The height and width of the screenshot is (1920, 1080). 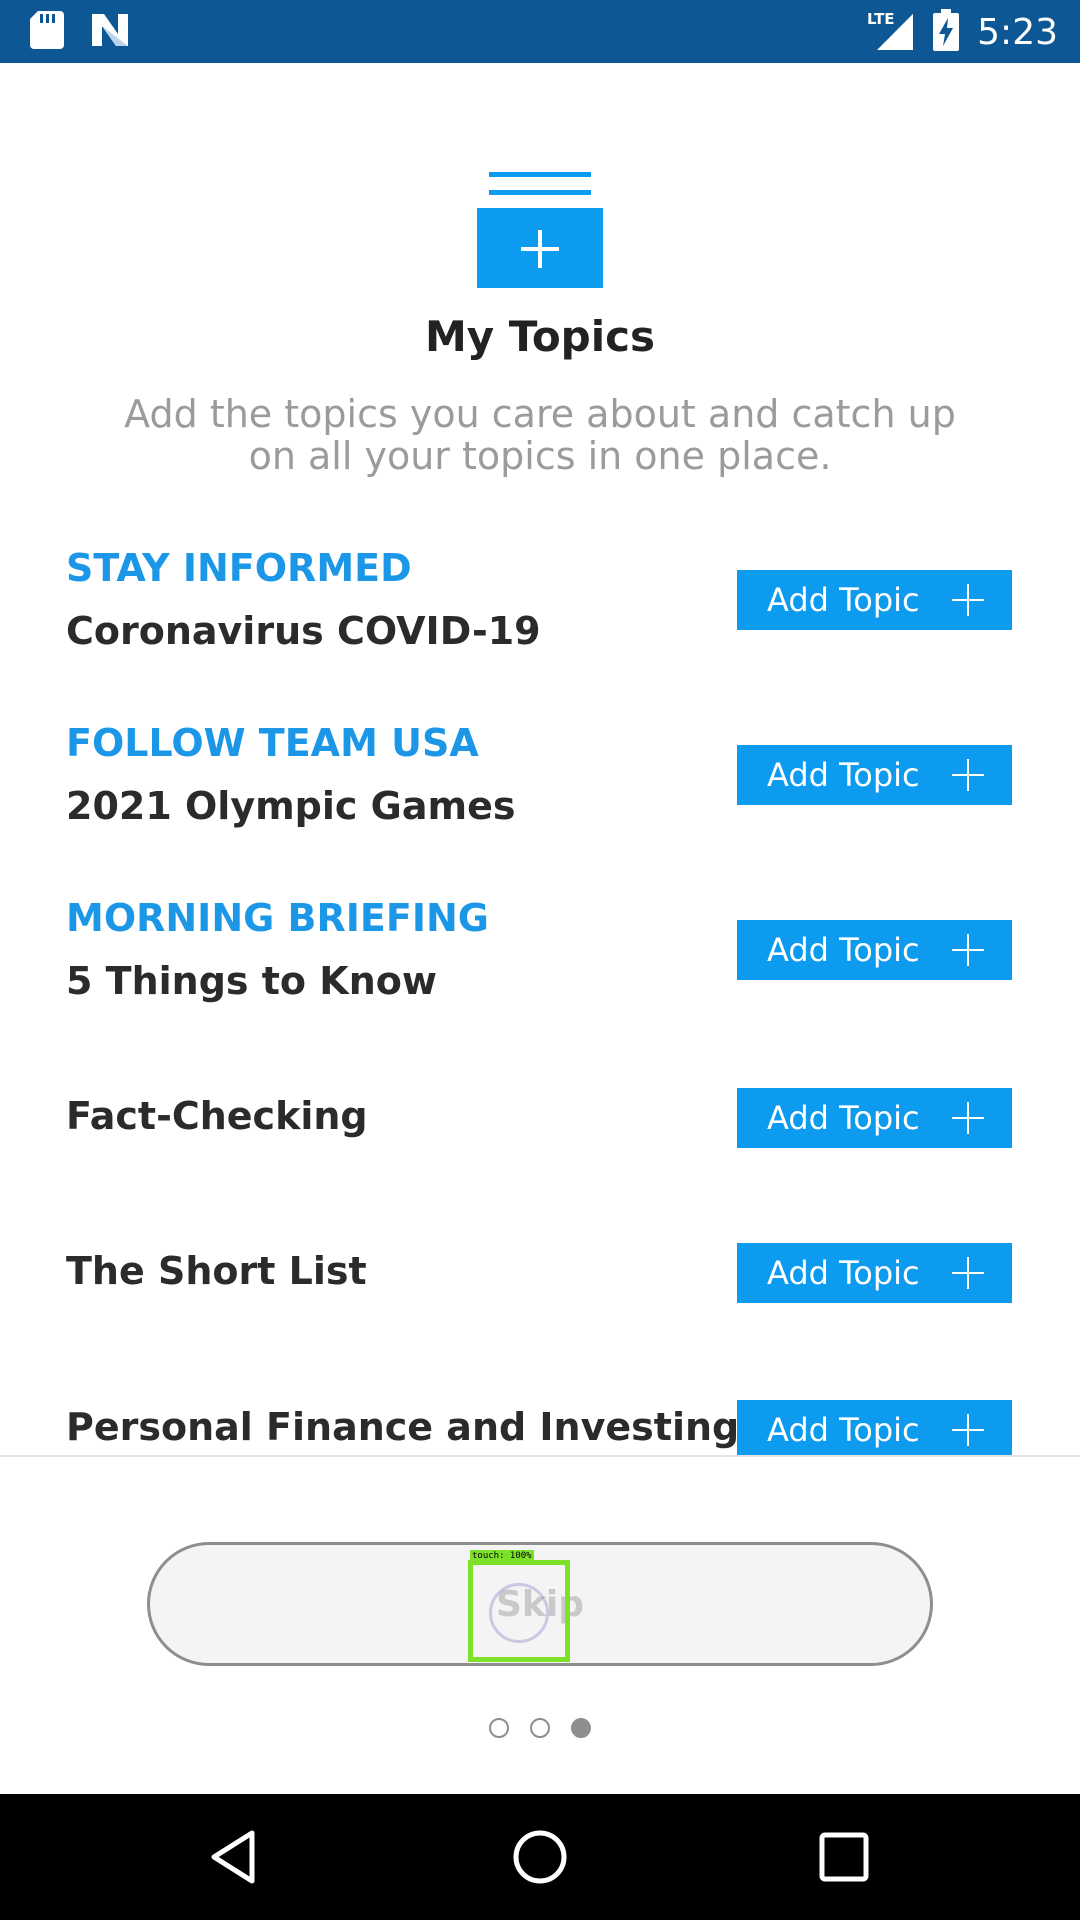 What do you see at coordinates (946, 32) in the screenshot?
I see `battery-charging-icon` at bounding box center [946, 32].